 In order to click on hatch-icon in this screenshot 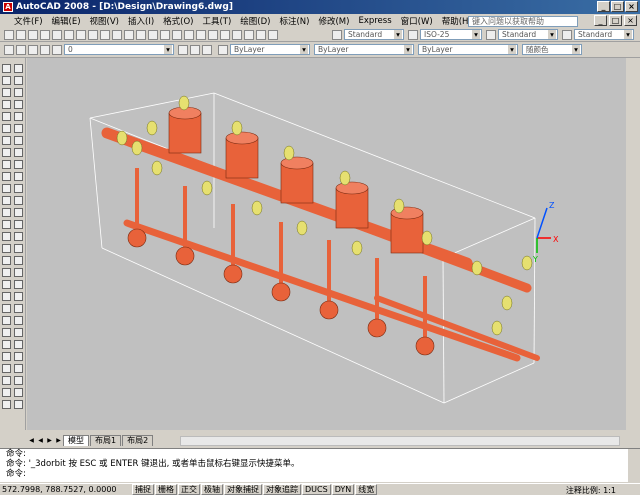, I will do `click(6, 236)`.